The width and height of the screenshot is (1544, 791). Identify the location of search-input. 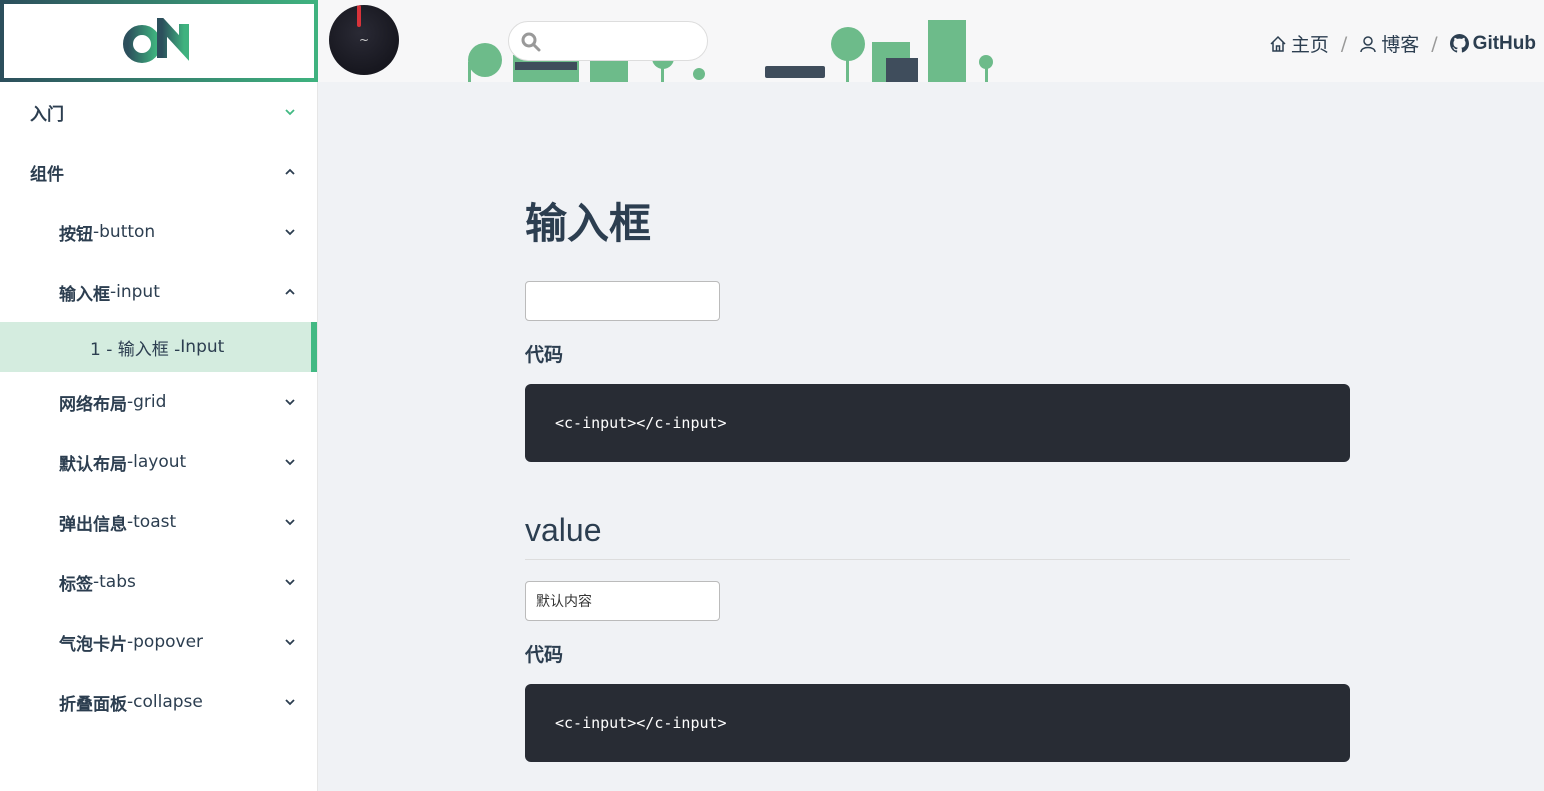
(624, 41).